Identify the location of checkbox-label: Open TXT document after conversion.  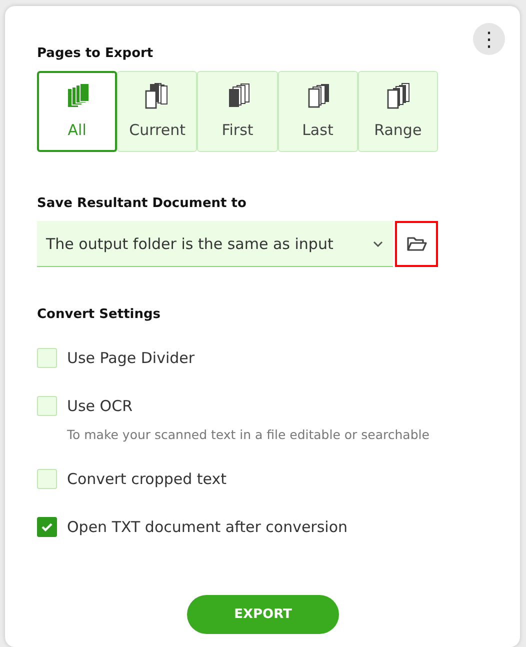
(207, 527).